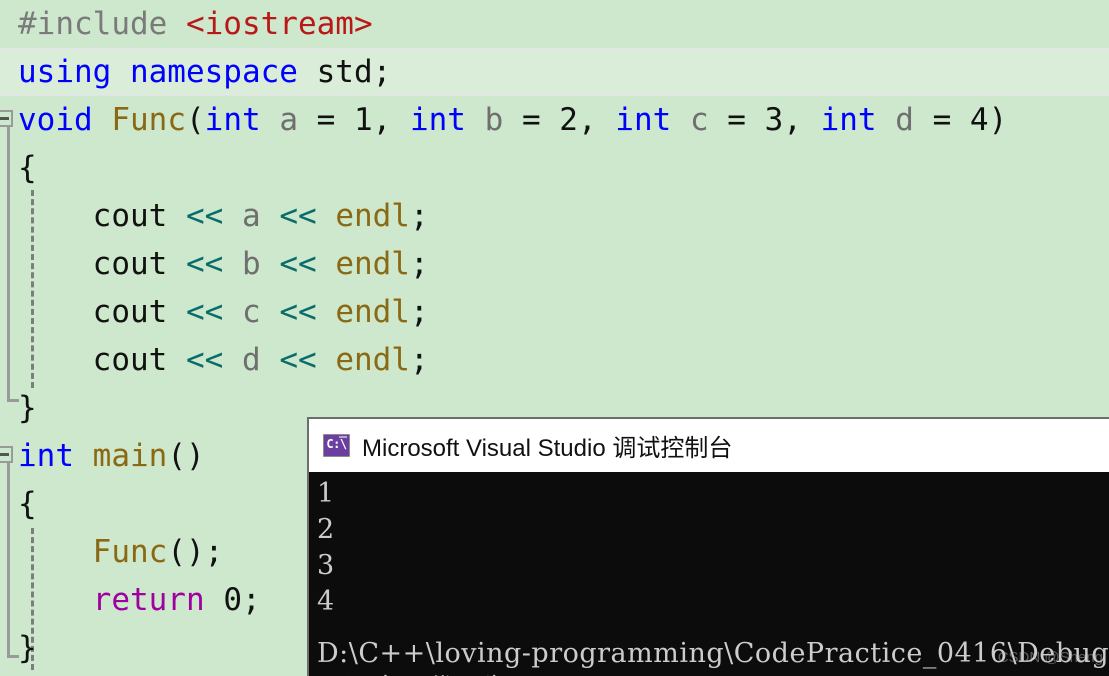  I want to click on code-token: 3, so click(774, 120).